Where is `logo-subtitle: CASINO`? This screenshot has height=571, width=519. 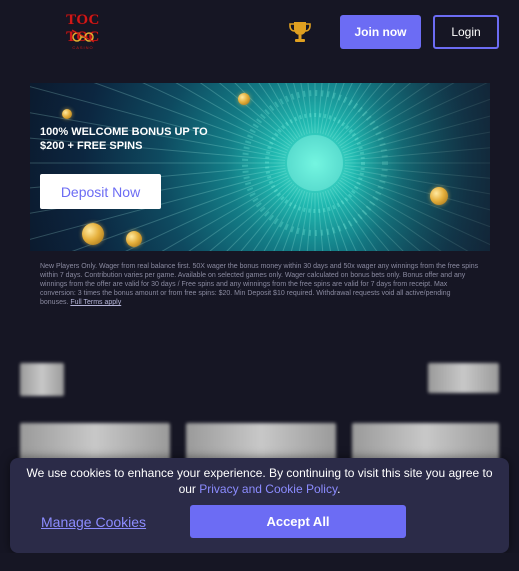
logo-subtitle: CASINO is located at coordinates (83, 47).